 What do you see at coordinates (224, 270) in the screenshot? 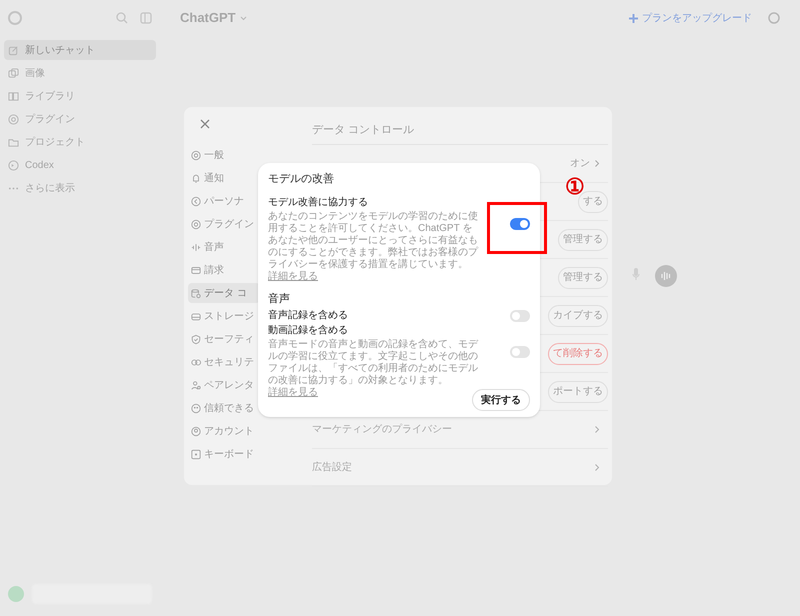
I see `settings-nav-item: 請求` at bounding box center [224, 270].